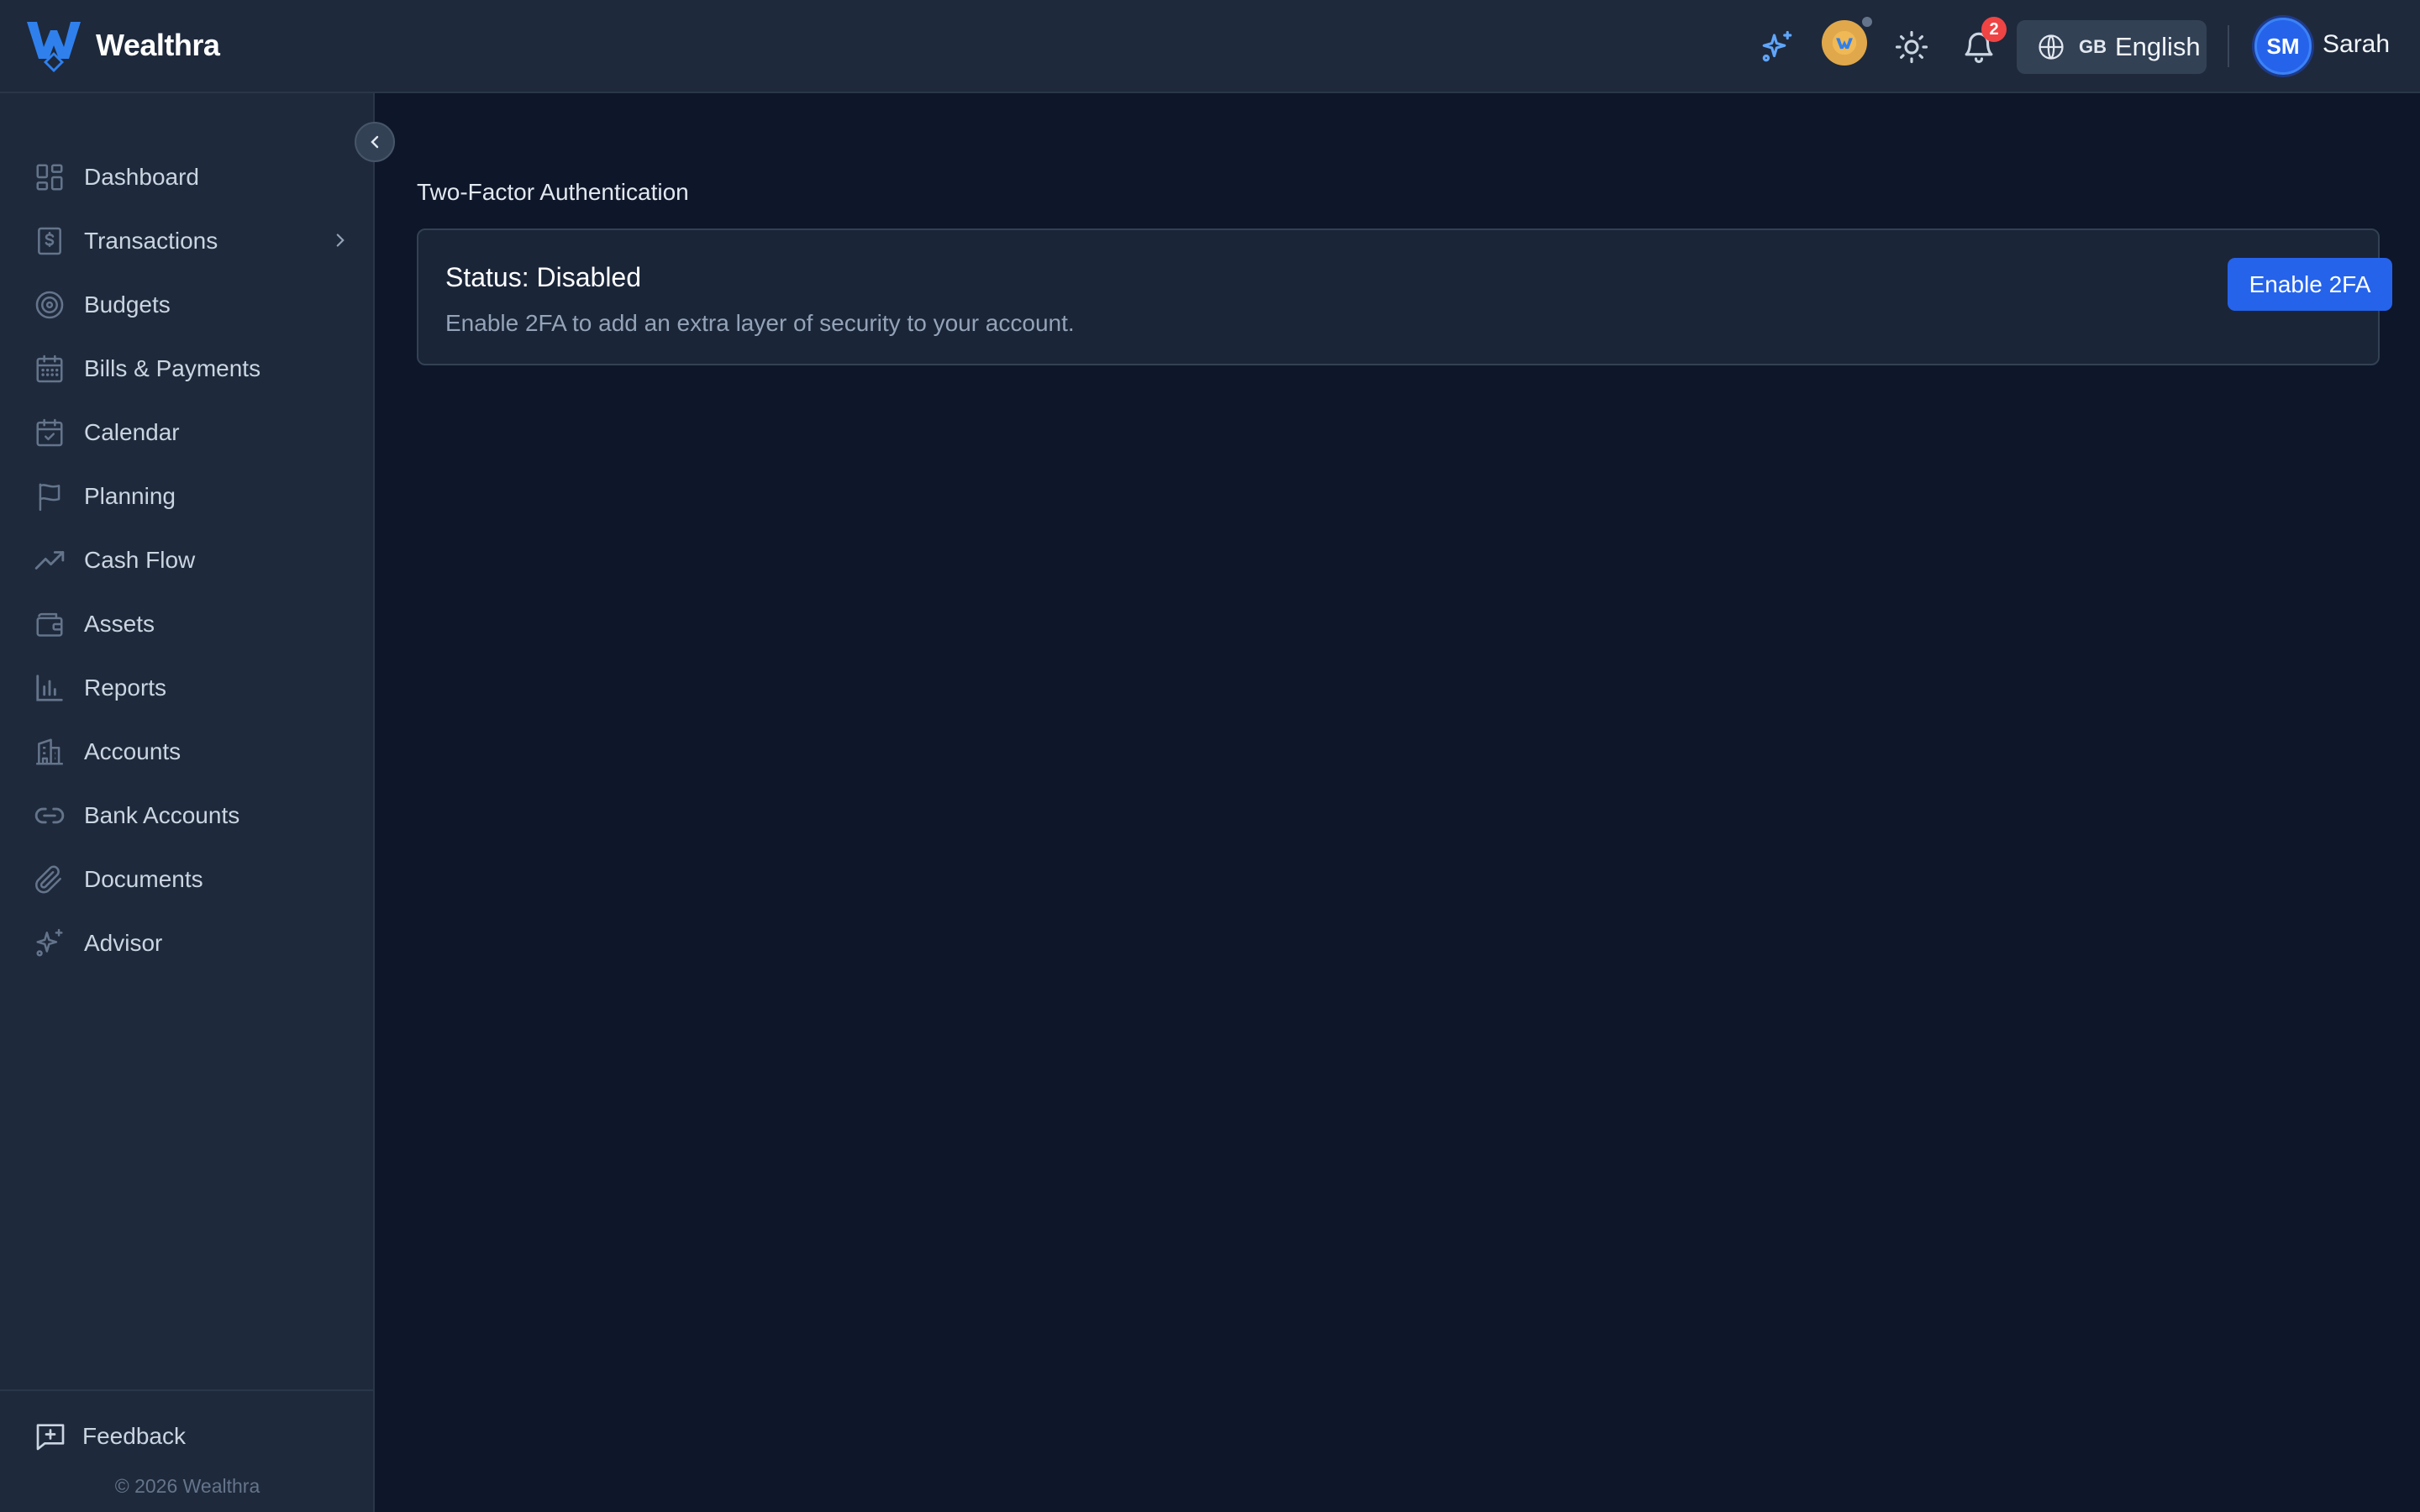 Image resolution: width=2420 pixels, height=1512 pixels. I want to click on section-title: Two-Factor Authentication, so click(553, 192).